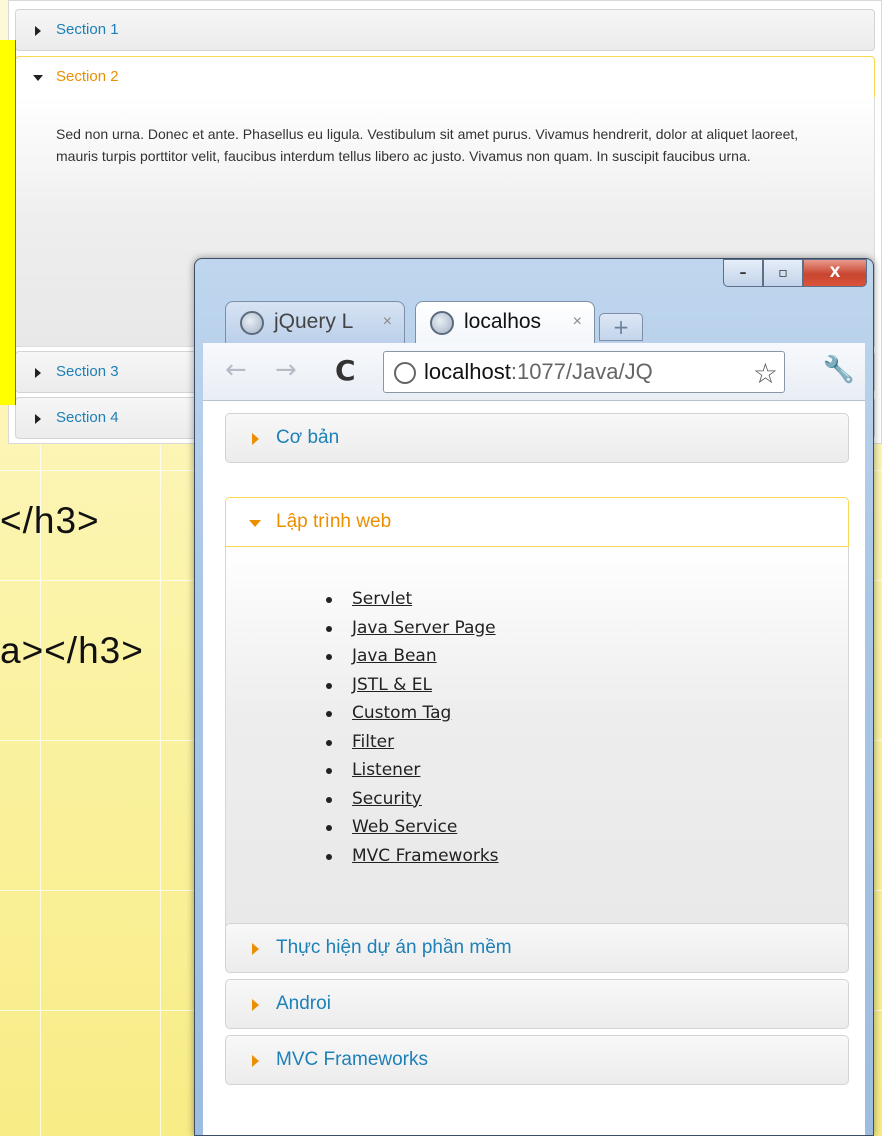 The image size is (882, 1136). What do you see at coordinates (303, 1003) in the screenshot?
I see `accordion-header-label: Androi` at bounding box center [303, 1003].